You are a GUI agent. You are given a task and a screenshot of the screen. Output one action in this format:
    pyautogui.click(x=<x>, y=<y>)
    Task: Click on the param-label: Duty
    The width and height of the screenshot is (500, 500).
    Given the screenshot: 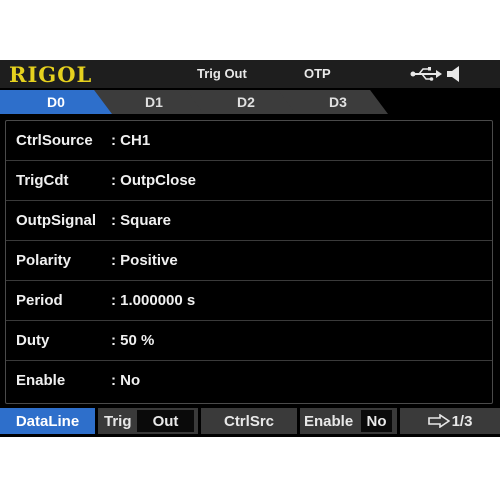 What is the action you would take?
    pyautogui.click(x=33, y=340)
    